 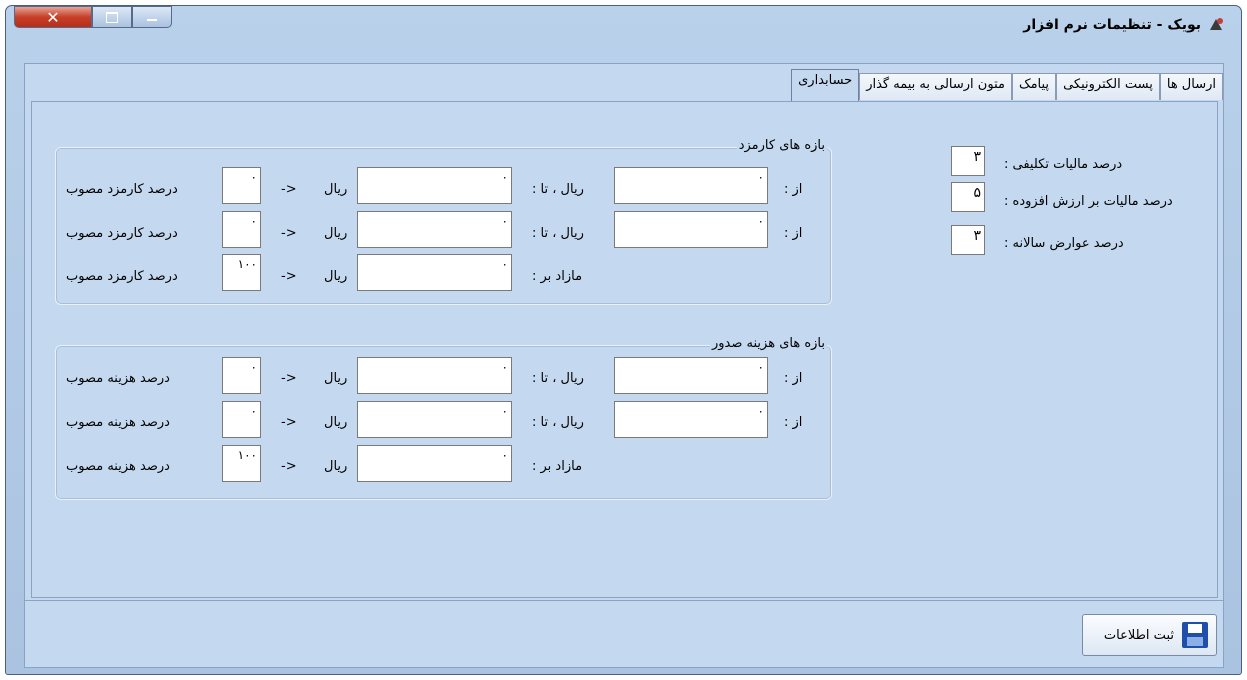 What do you see at coordinates (241, 272) in the screenshot?
I see `commission-pct-input: ۱۰۰` at bounding box center [241, 272].